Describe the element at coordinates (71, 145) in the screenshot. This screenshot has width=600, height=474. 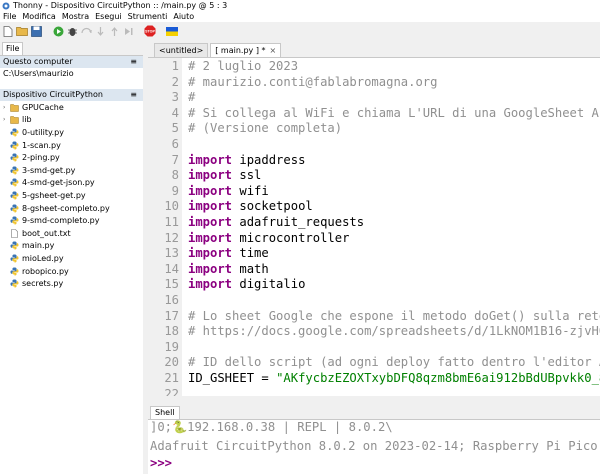
I see `file-item: 1-scan.py` at that location.